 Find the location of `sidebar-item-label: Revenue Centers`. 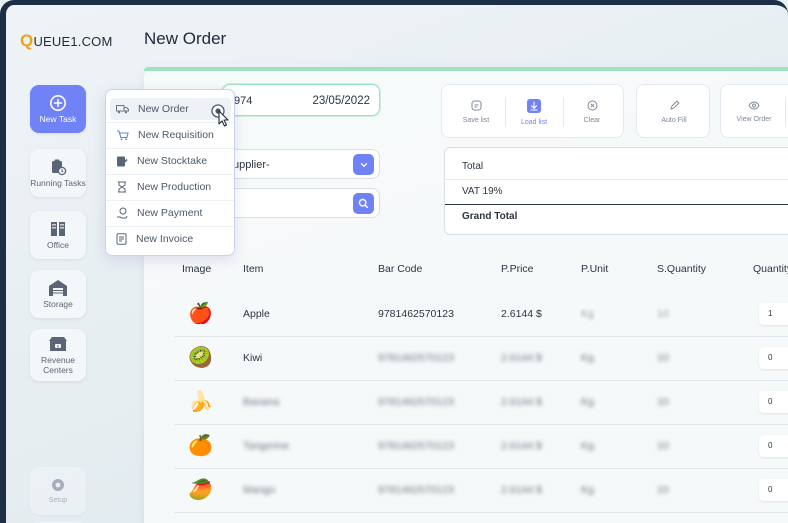

sidebar-item-label: Revenue Centers is located at coordinates (58, 364).